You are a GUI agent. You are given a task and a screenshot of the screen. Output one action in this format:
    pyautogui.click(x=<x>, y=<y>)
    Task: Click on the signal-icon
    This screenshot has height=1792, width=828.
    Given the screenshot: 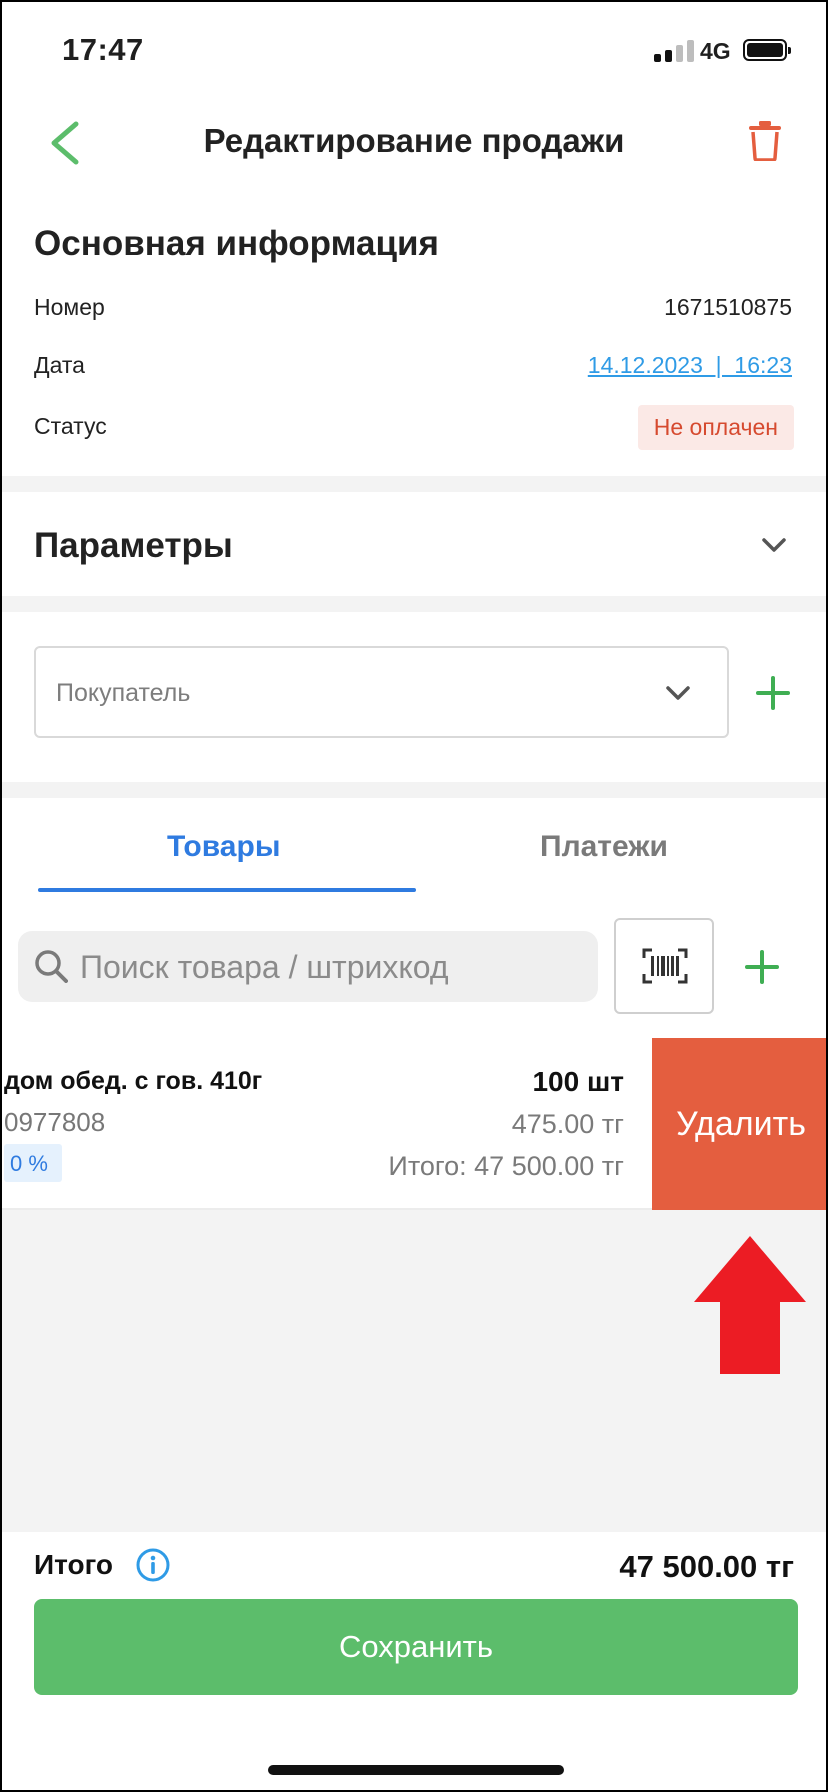 What is the action you would take?
    pyautogui.click(x=674, y=50)
    